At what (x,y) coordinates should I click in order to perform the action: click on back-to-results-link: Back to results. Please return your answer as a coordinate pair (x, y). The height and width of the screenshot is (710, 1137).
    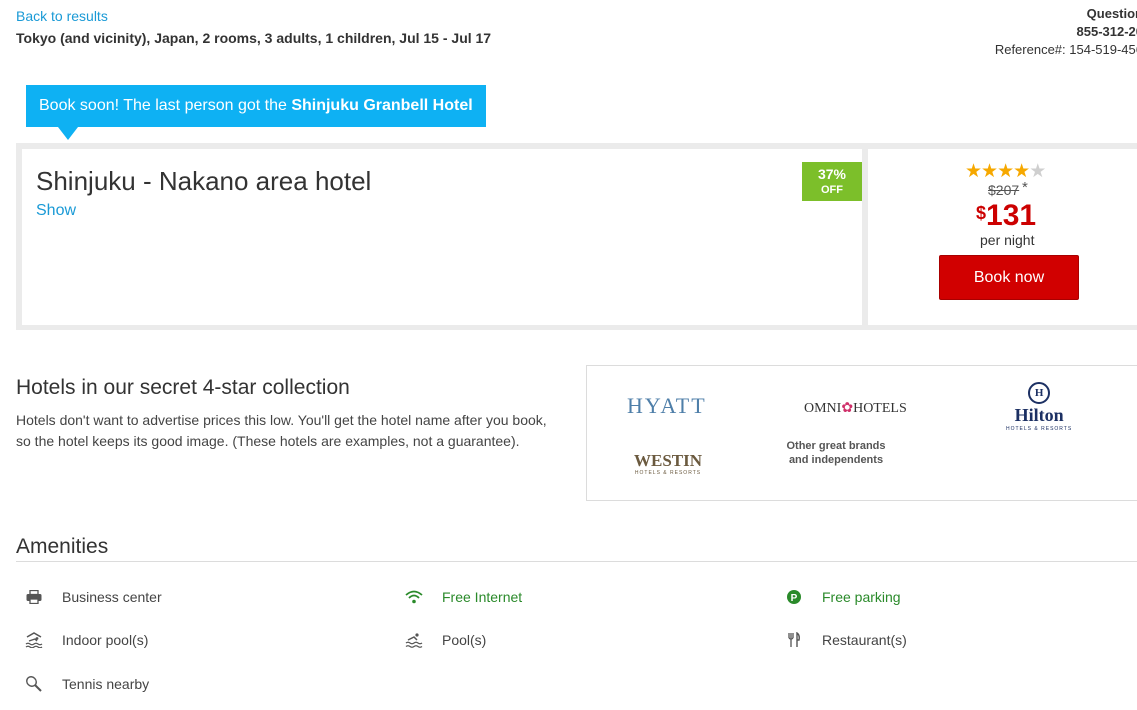
    Looking at the image, I should click on (62, 16).